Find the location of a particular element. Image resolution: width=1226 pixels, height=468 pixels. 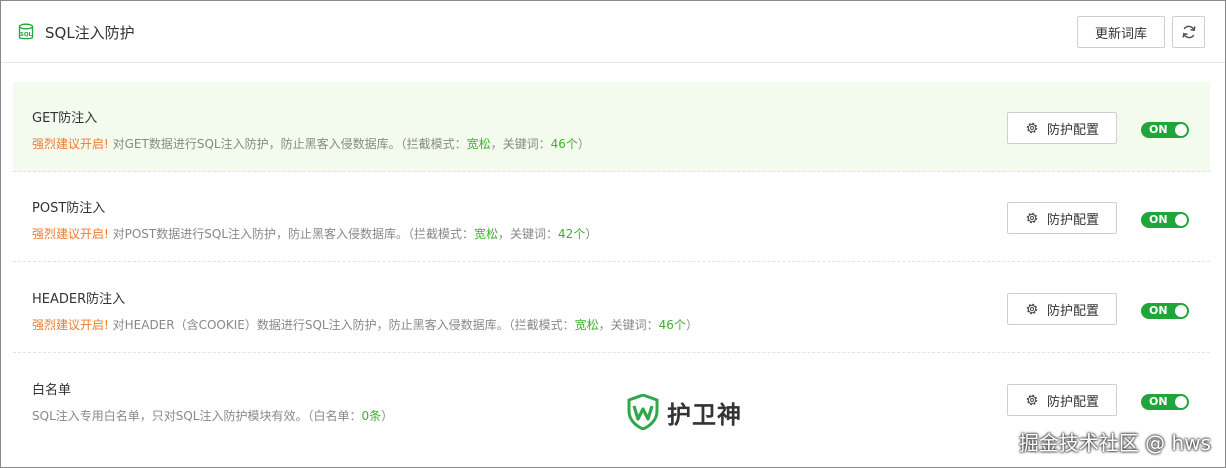

get-protection-toggle: ON is located at coordinates (1165, 130).